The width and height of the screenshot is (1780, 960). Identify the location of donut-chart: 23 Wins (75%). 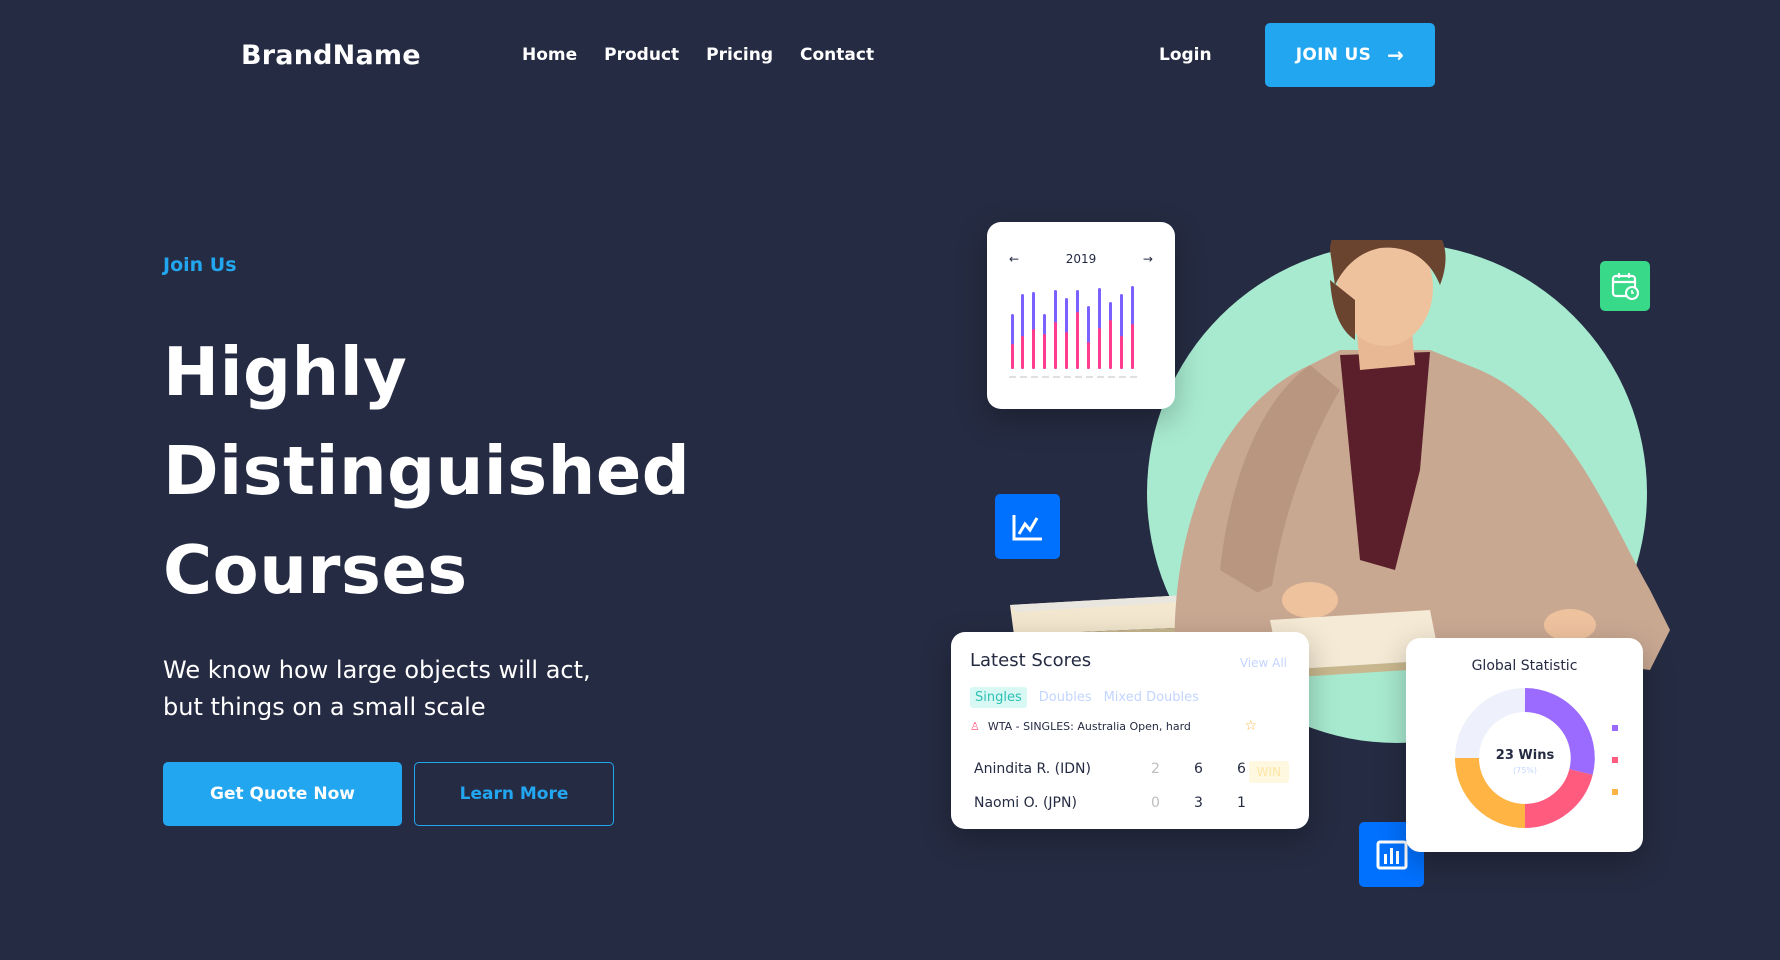
(1525, 758).